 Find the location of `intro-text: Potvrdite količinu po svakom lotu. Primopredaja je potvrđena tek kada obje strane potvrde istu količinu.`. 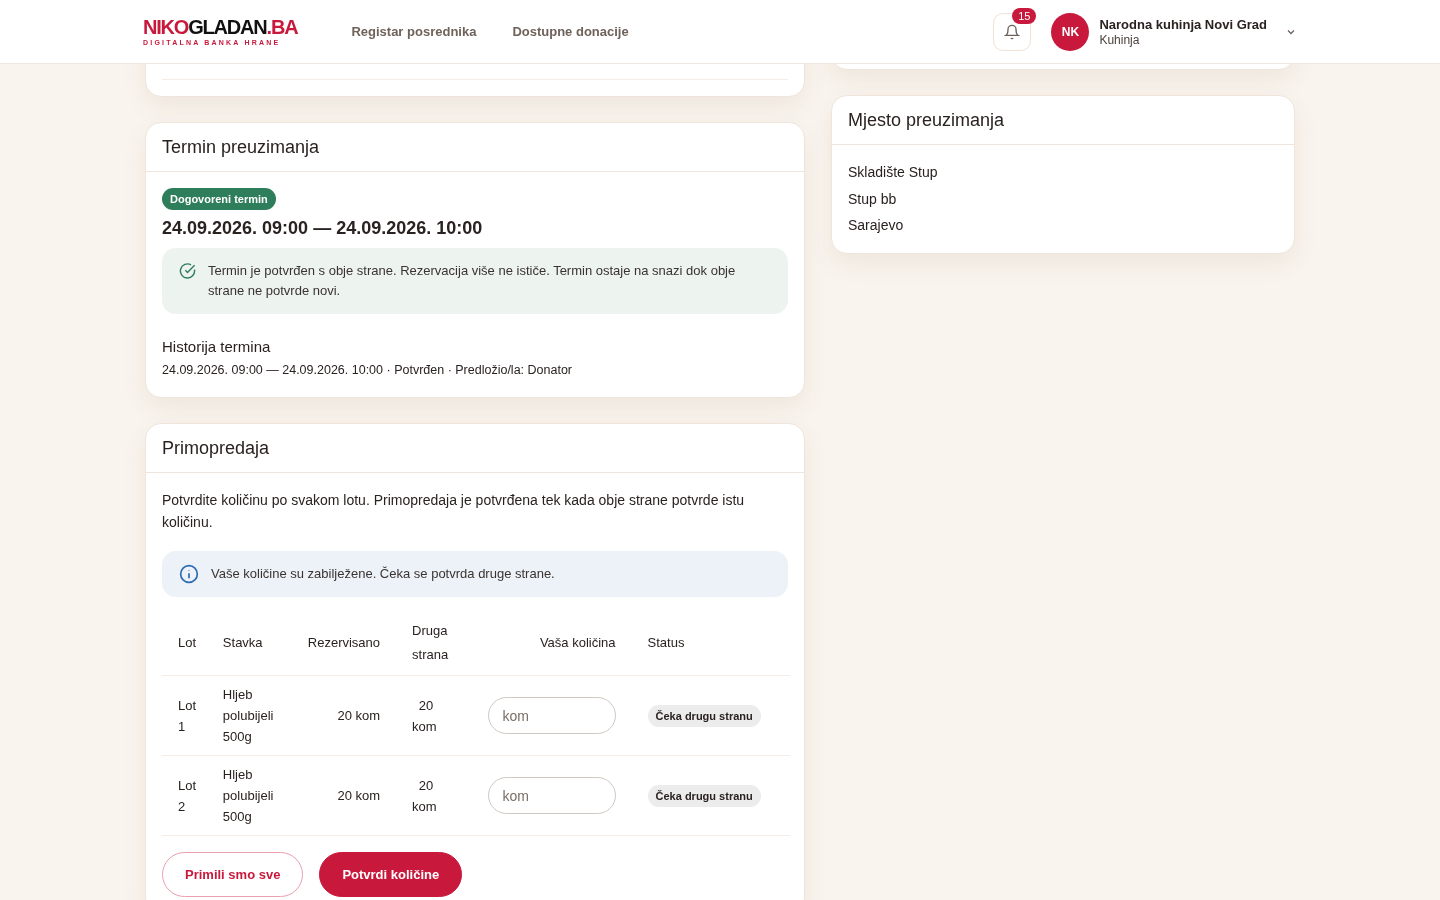

intro-text: Potvrdite količinu po svakom lotu. Primopredaja je potvrđena tek kada obje strane potvrde istu količinu. is located at coordinates (454, 511).